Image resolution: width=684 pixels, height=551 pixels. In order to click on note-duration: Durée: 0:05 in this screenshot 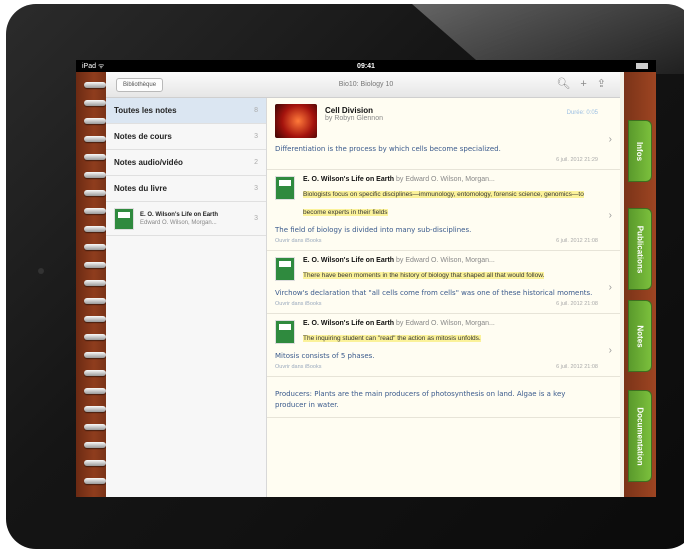, I will do `click(582, 113)`.